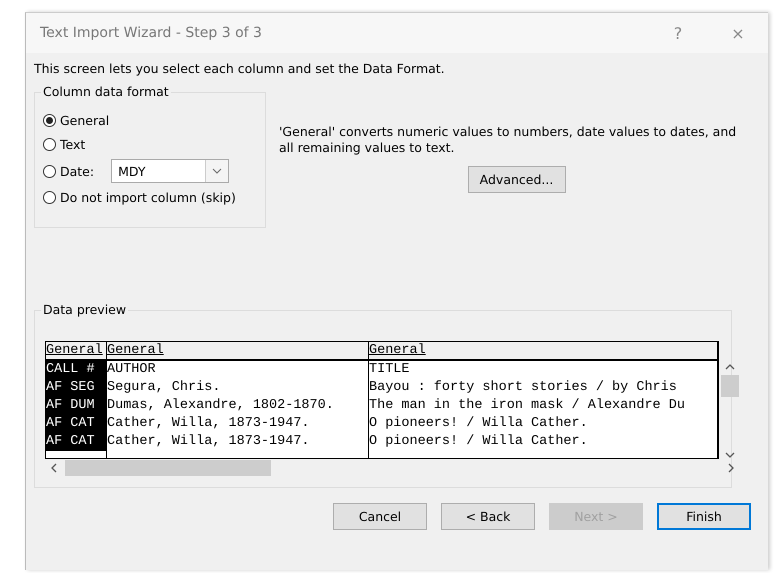  I want to click on radio-option: Text, so click(64, 144).